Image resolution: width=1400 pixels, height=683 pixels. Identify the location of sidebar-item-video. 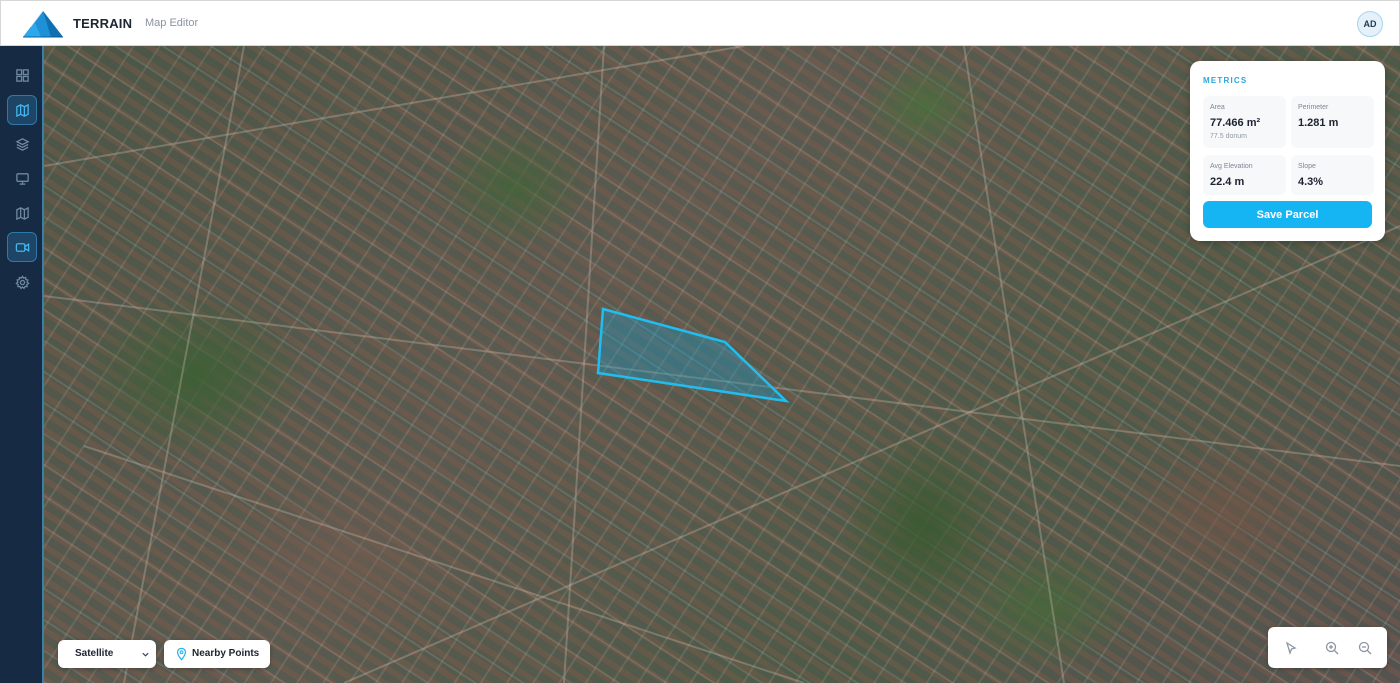
(22, 247).